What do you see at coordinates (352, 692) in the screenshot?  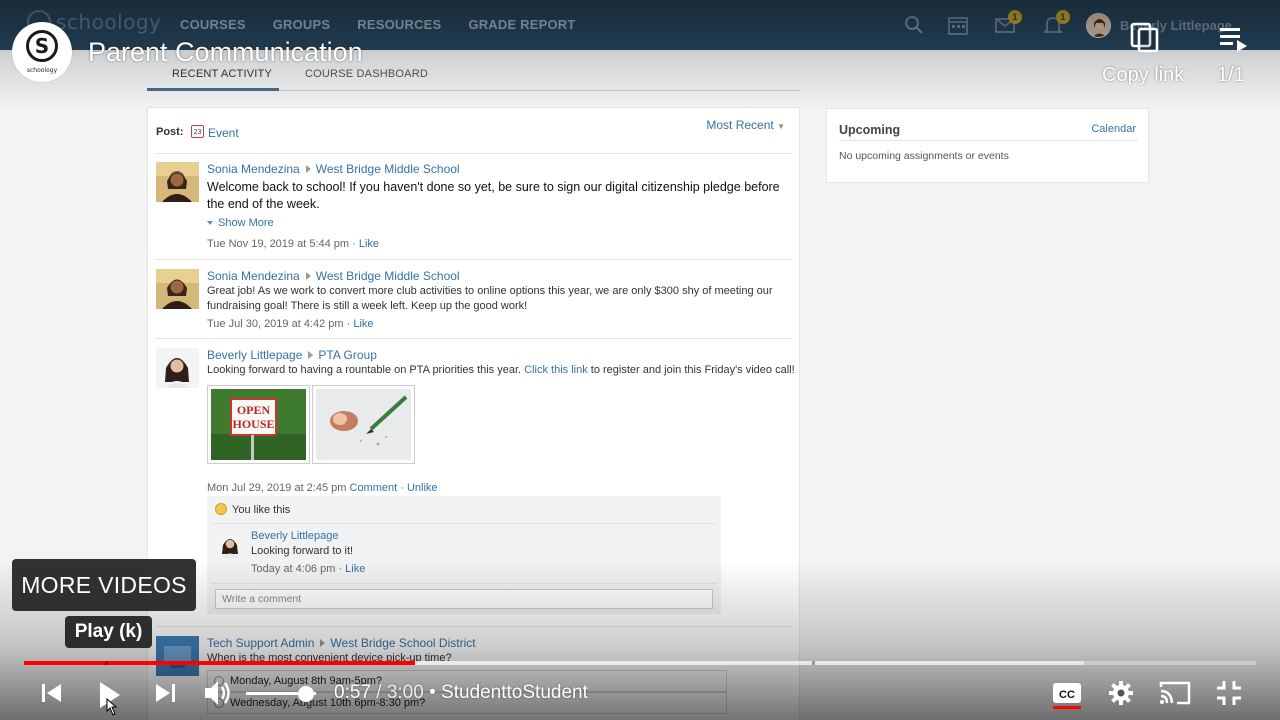 I see `current-time: 0:57` at bounding box center [352, 692].